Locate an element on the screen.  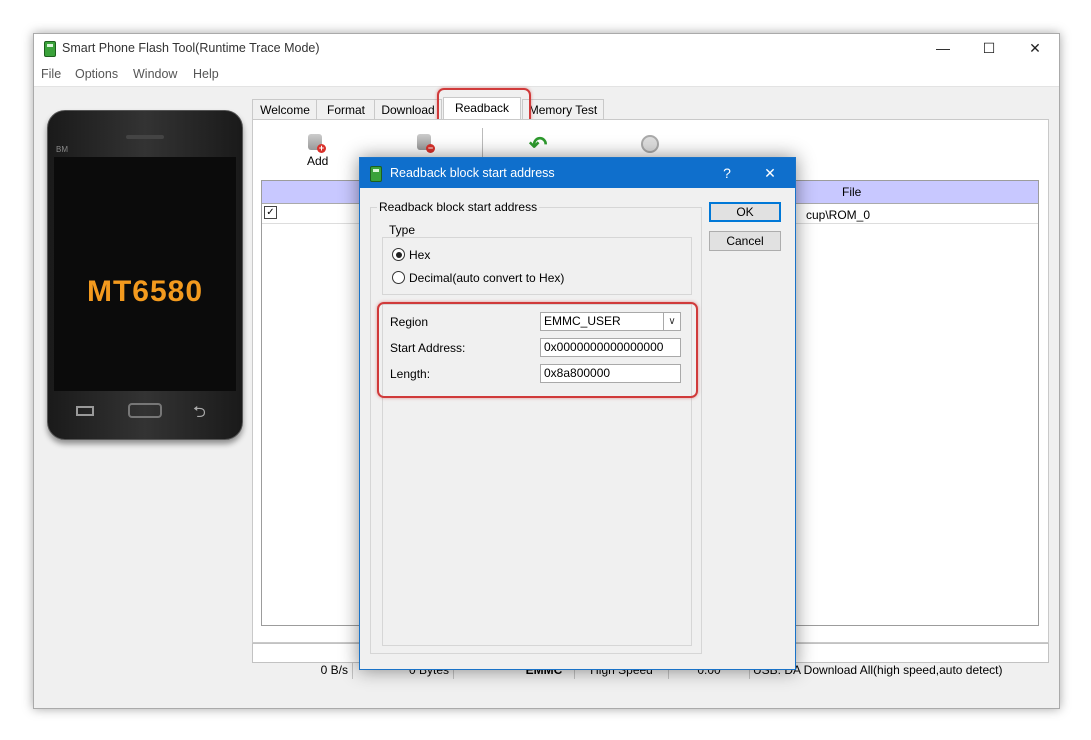
start-address-input: 0x0000000000000000 is located at coordinates (610, 347).